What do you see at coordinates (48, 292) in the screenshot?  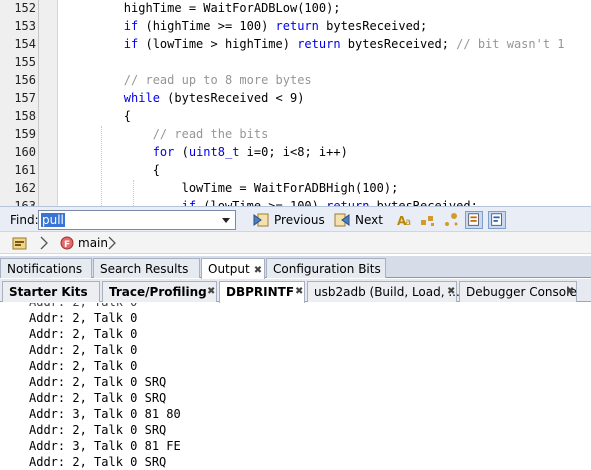 I see `tab-label: Starter Kits` at bounding box center [48, 292].